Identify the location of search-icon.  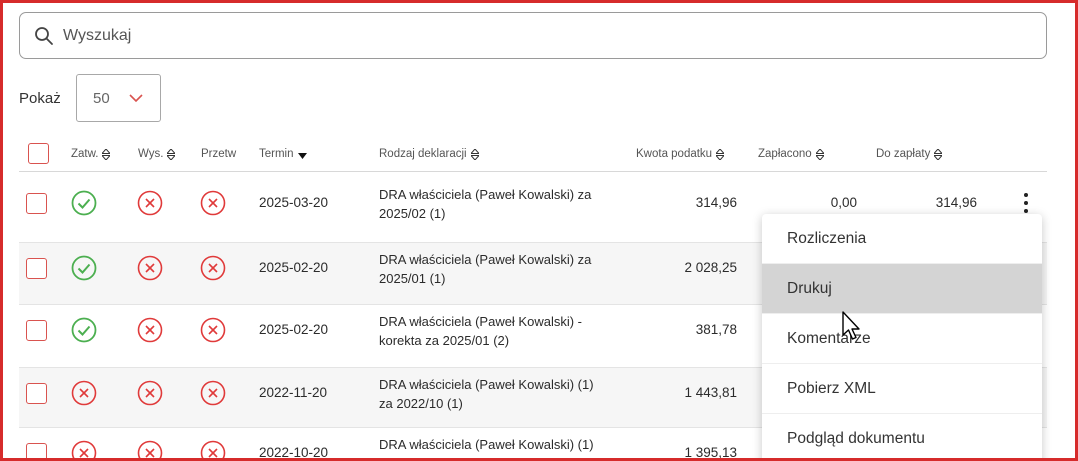
(44, 35).